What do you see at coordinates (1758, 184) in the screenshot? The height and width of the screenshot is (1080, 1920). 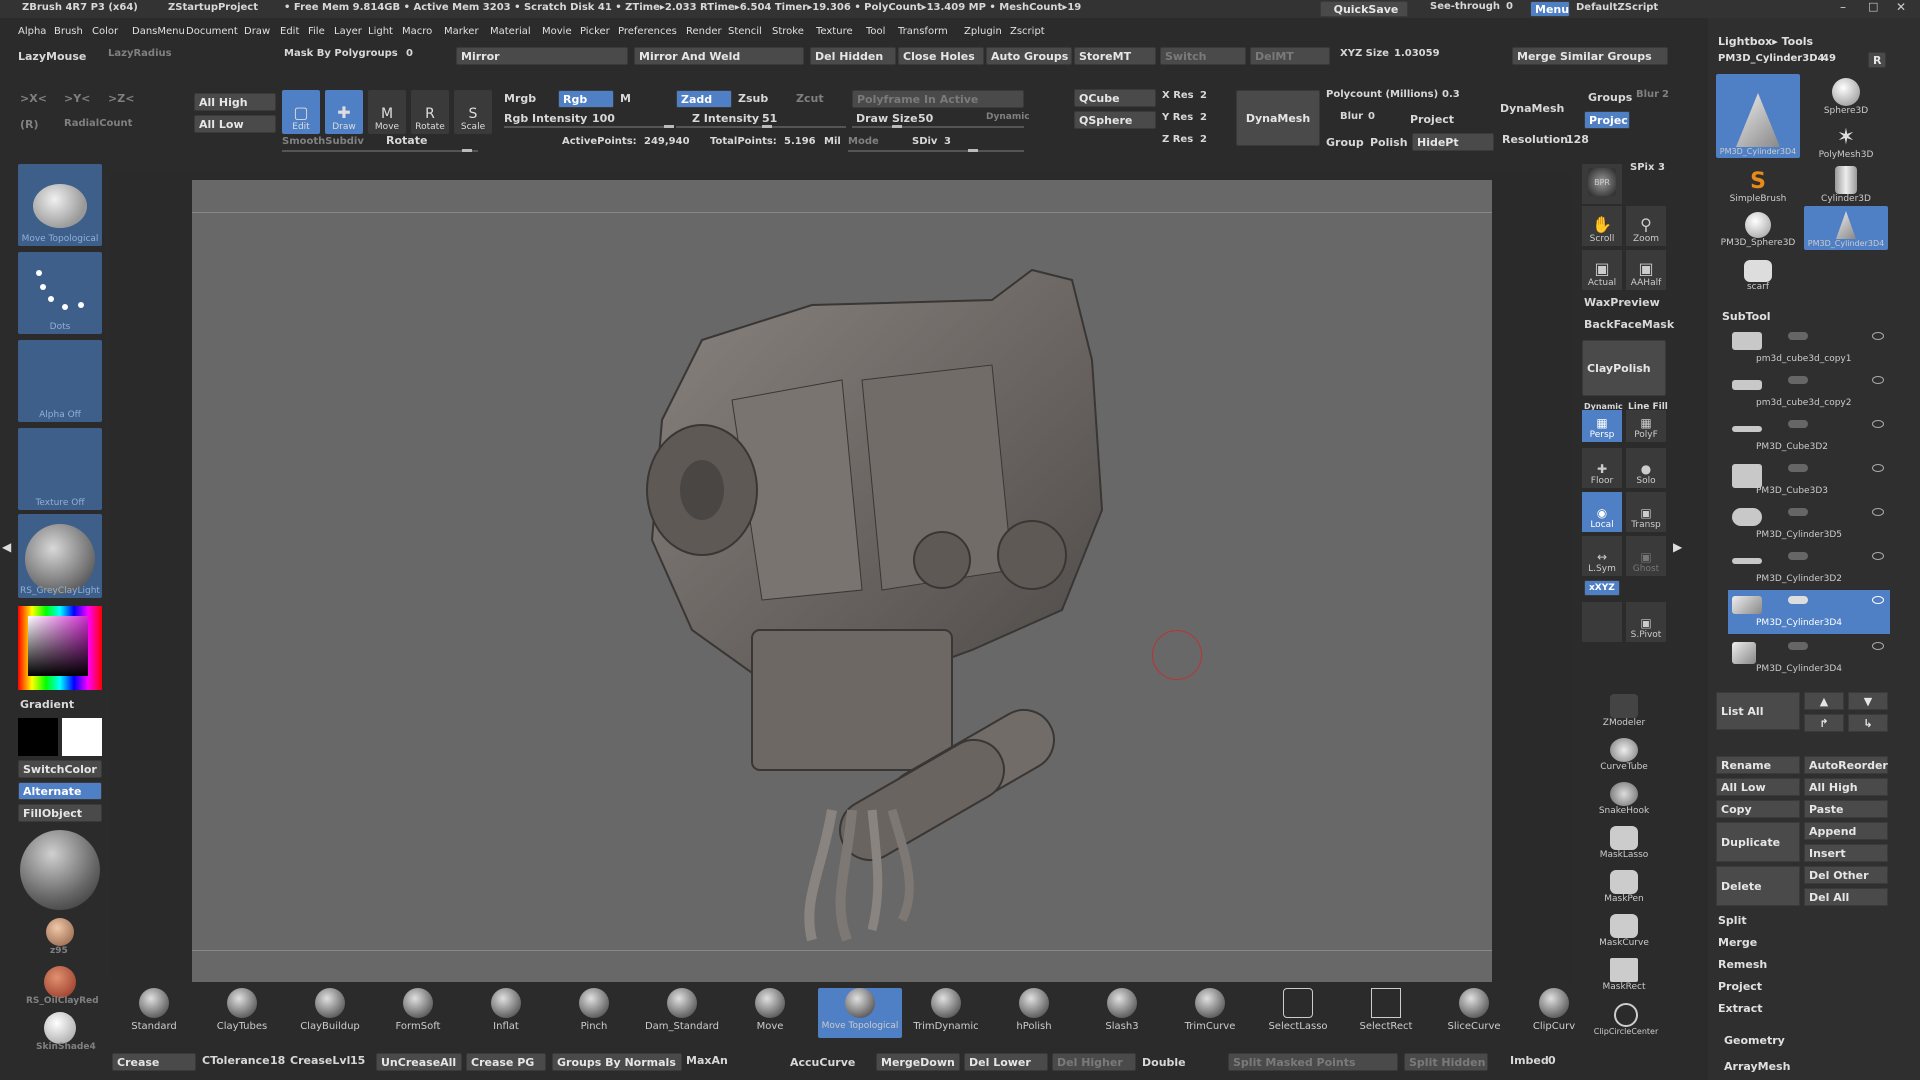 I see `lightbox-item-simplebrush: S SimpleBrush` at bounding box center [1758, 184].